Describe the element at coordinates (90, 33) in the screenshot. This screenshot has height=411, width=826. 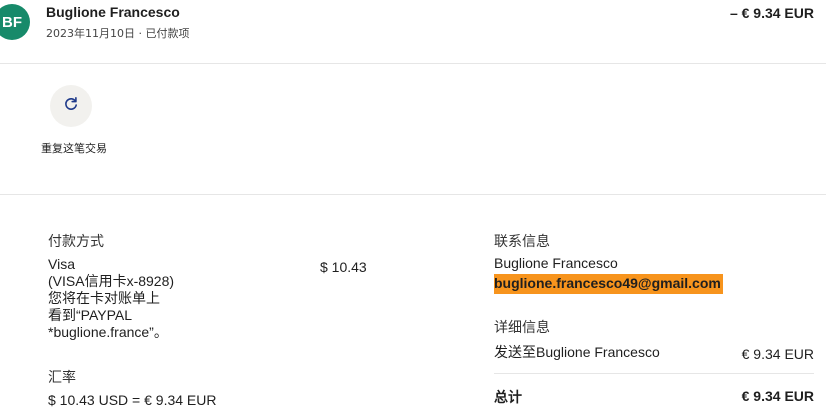
I see `transaction-date: 2023年11月10日` at that location.